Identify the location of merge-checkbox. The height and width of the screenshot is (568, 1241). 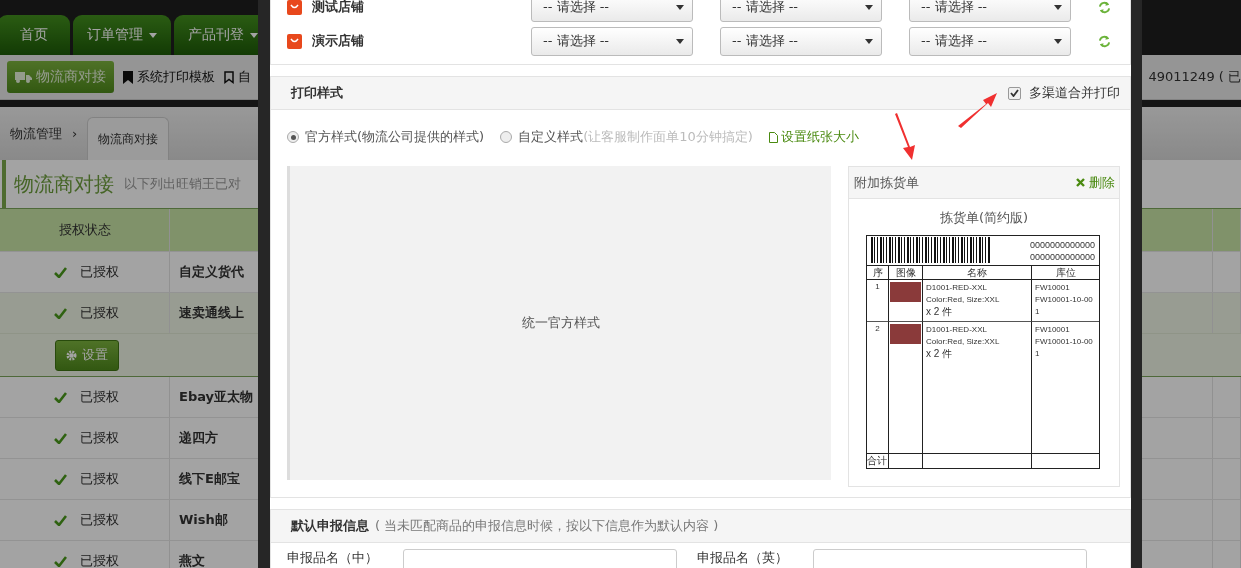
(1014, 93).